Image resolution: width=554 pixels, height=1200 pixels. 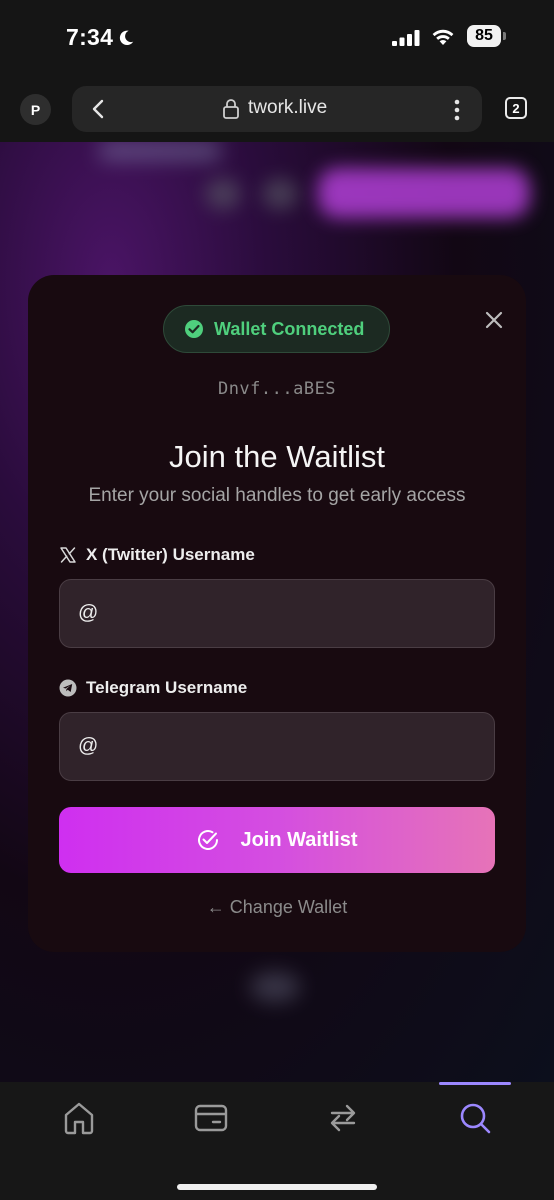 I want to click on wallet-icon, so click(x=211, y=1118).